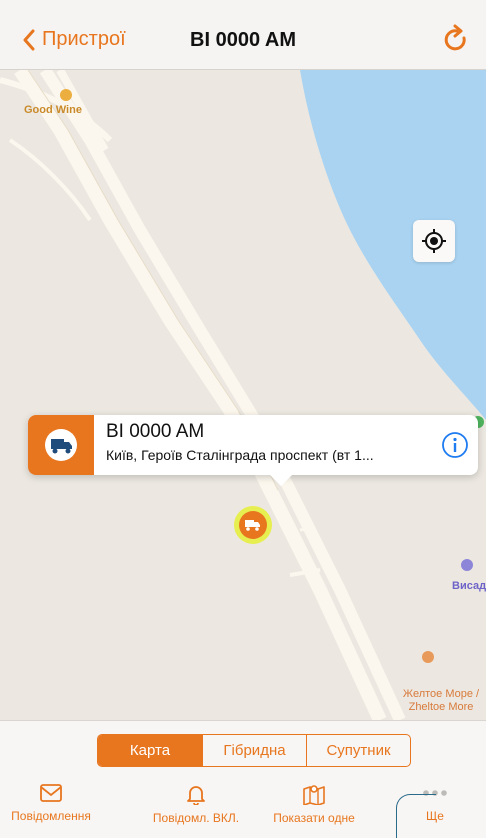 This screenshot has height=838, width=486. Describe the element at coordinates (51, 803) in the screenshot. I see `tab-messages: Повідомлення` at that location.